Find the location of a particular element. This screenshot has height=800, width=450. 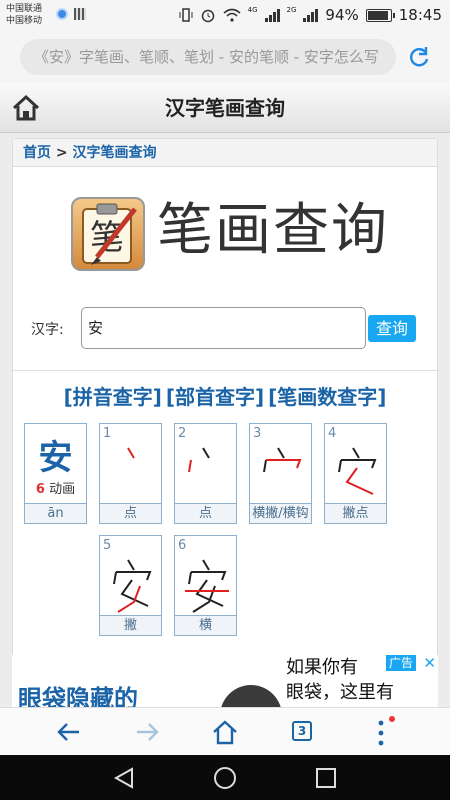

back-icon is located at coordinates (124, 778).